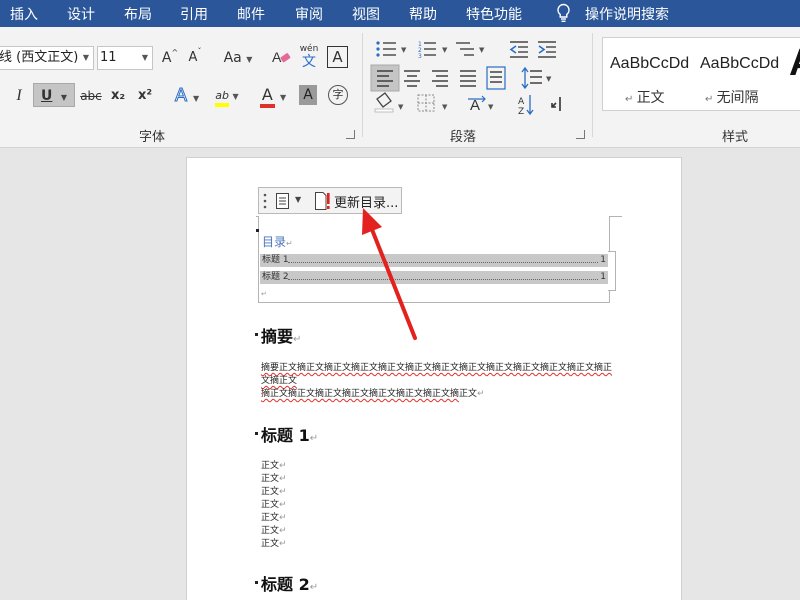 The image size is (800, 600). I want to click on change-case-button: Aa ▼, so click(238, 58).